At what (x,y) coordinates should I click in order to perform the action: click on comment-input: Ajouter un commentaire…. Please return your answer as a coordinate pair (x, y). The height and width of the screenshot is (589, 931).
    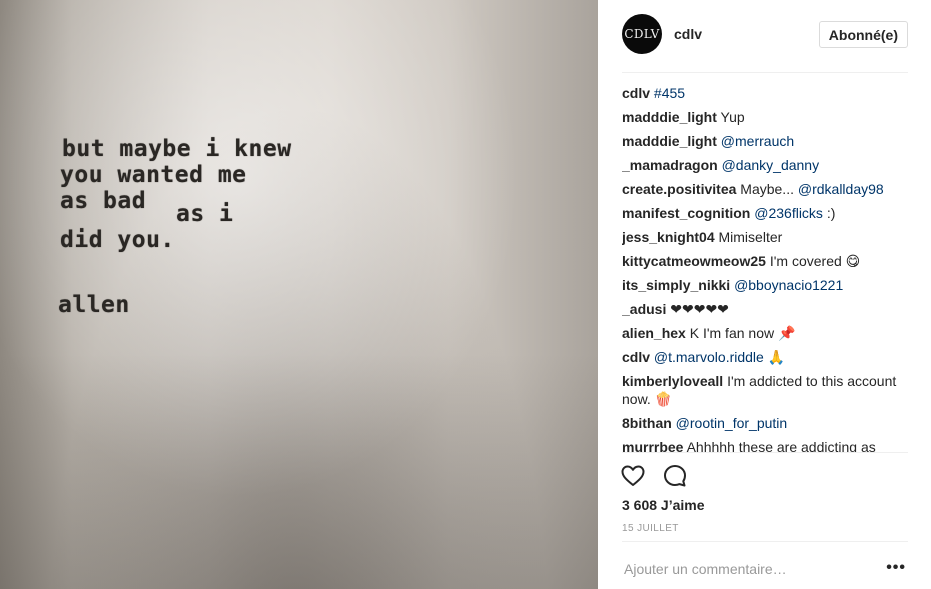
    Looking at the image, I should click on (705, 569).